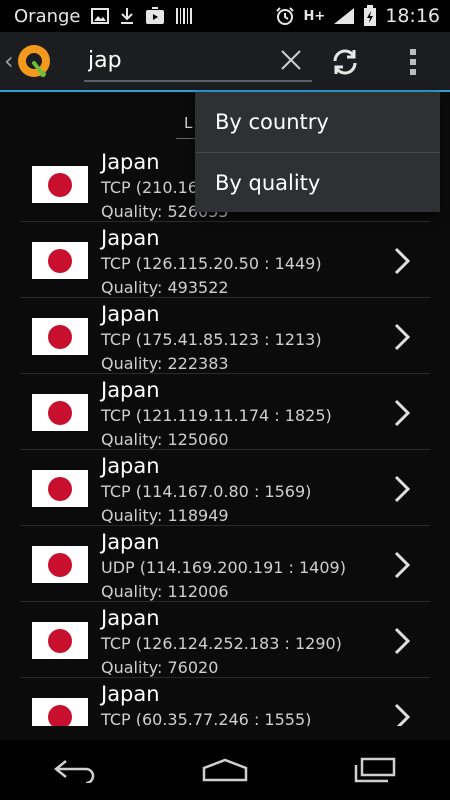  What do you see at coordinates (412, 16) in the screenshot?
I see `clock: 18:16` at bounding box center [412, 16].